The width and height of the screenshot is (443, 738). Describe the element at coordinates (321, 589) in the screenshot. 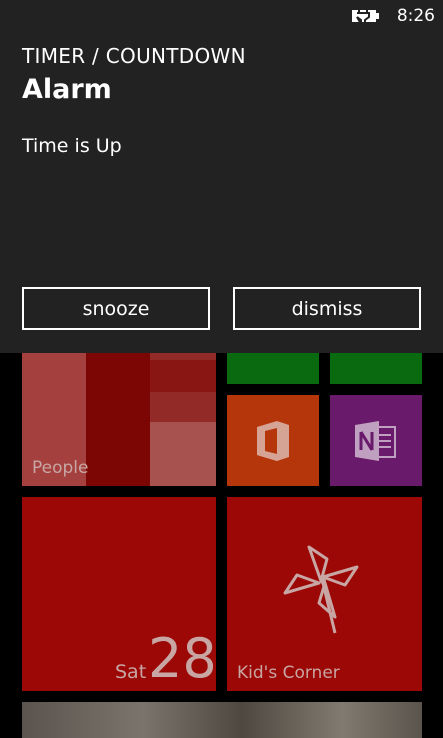

I see `pinwheel-icon` at that location.